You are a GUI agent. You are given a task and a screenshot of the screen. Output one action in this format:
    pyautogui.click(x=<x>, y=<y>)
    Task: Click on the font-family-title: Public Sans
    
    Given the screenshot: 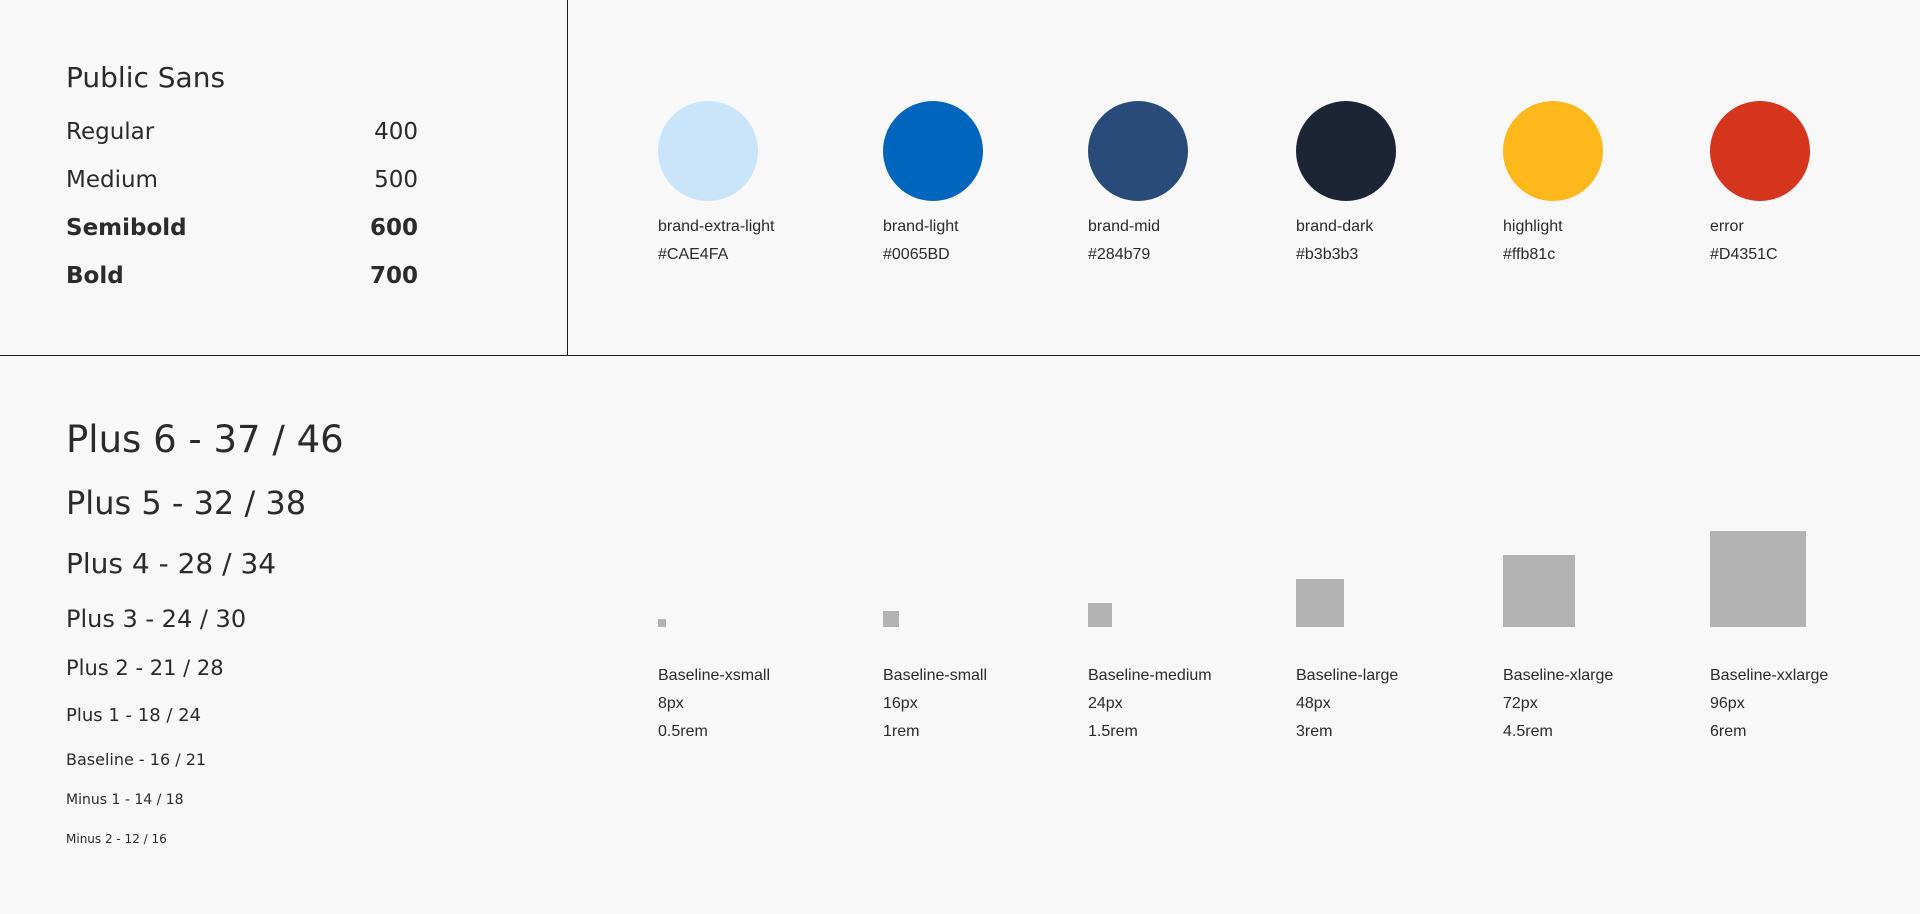 What is the action you would take?
    pyautogui.click(x=146, y=77)
    